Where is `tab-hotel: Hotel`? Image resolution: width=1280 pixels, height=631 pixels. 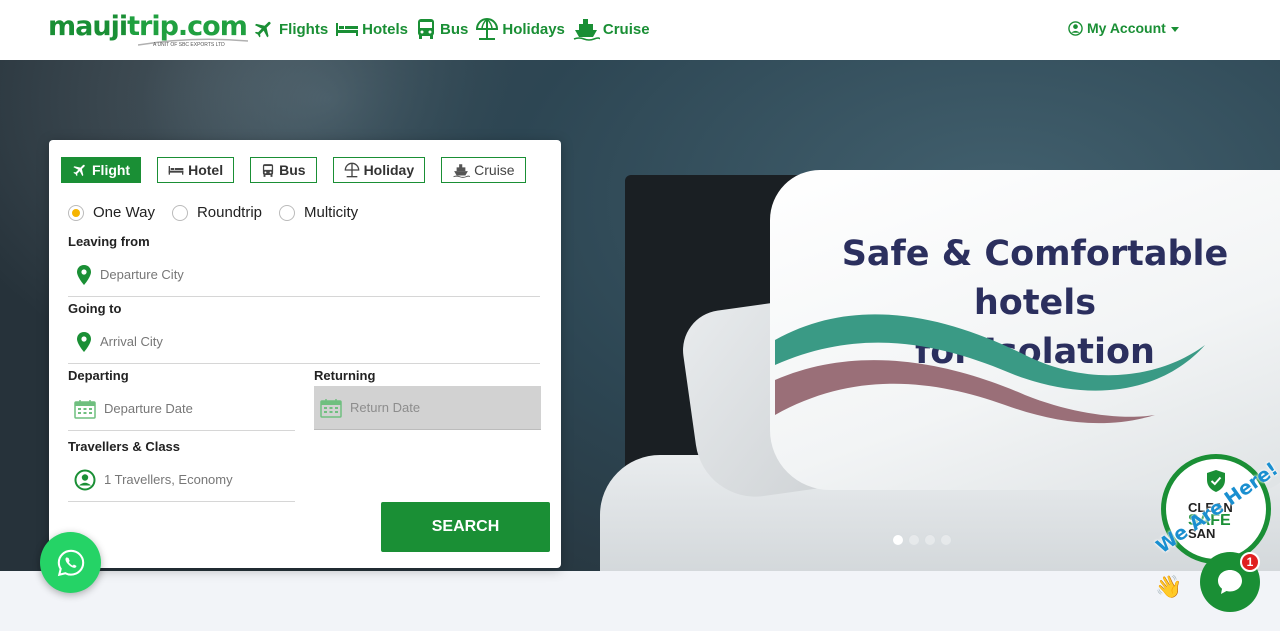
tab-hotel: Hotel is located at coordinates (196, 170).